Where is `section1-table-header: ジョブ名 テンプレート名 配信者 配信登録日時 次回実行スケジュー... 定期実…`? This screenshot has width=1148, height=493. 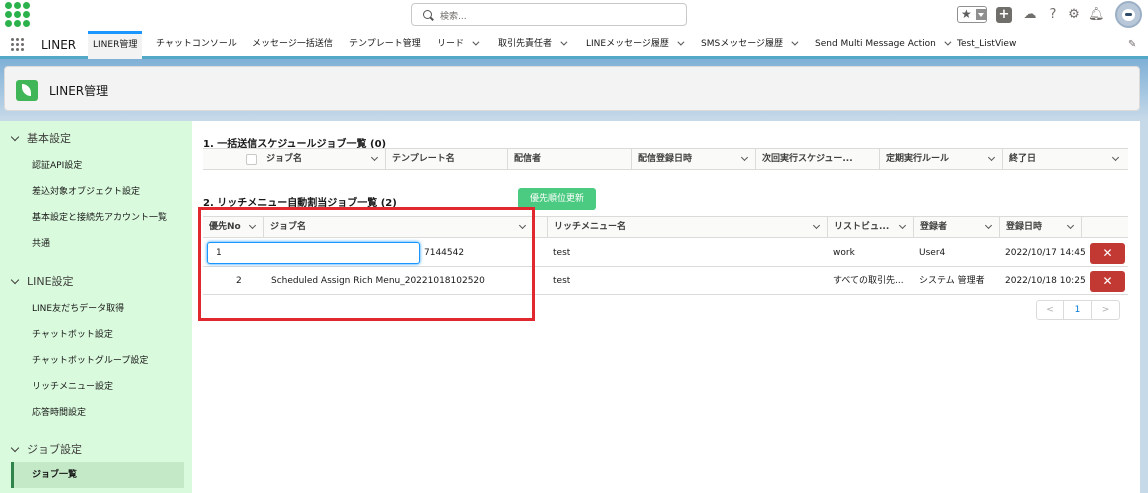
section1-table-header: ジョブ名 テンプレート名 配信者 配信登録日時 次回実行スケジュー... 定期実… is located at coordinates (665, 159).